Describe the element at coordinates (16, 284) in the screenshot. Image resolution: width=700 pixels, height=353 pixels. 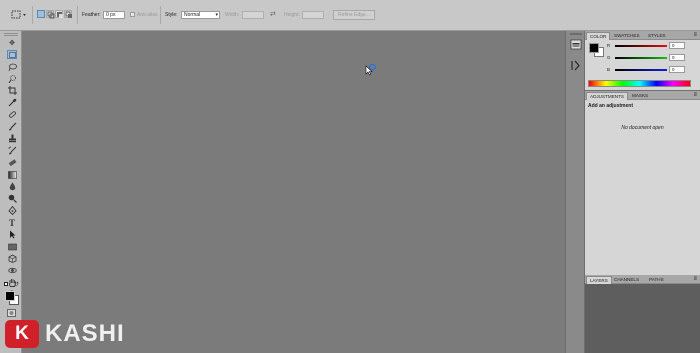
I see `swap-colors-icon: ↺` at that location.